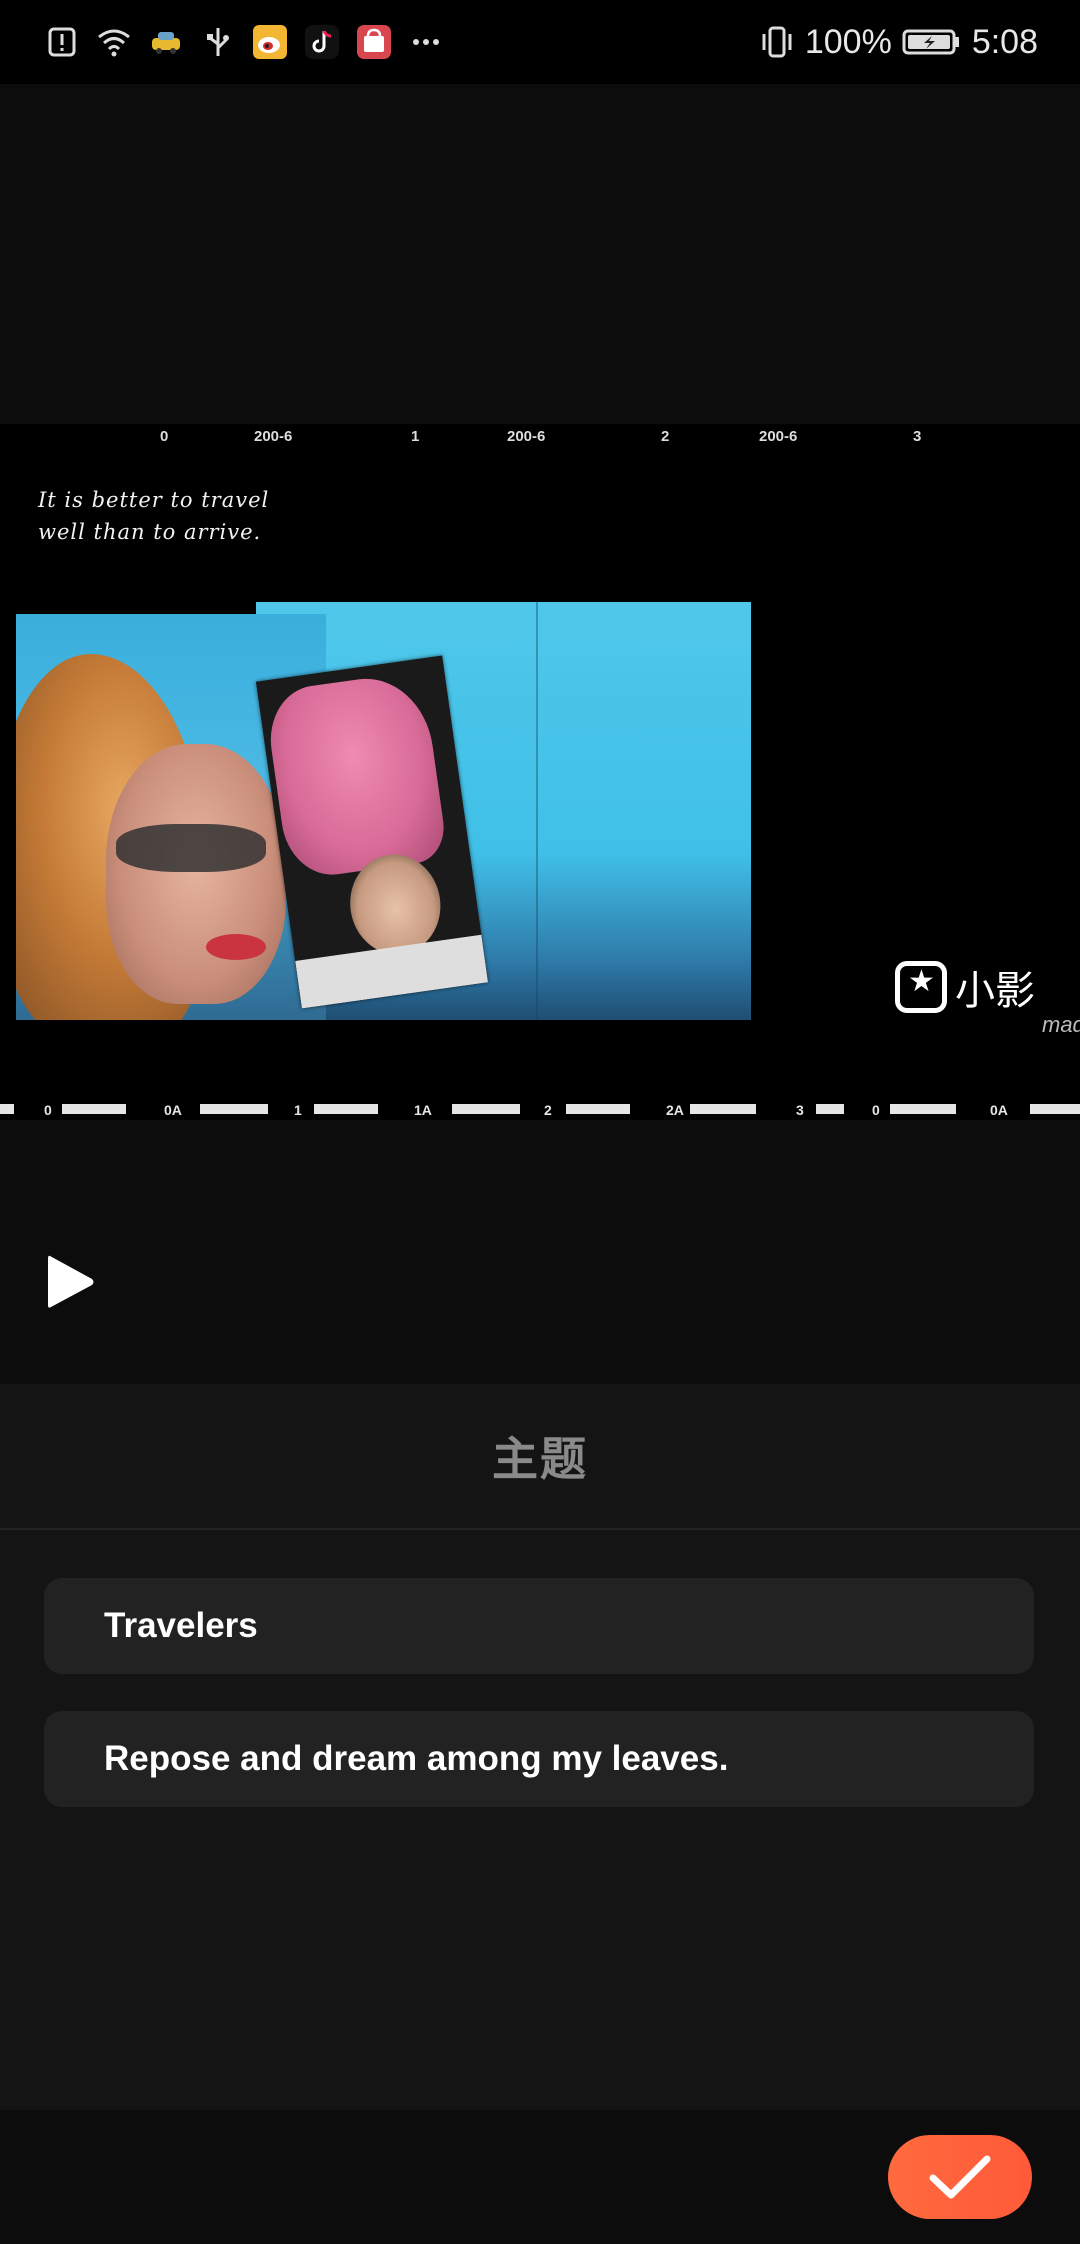  Describe the element at coordinates (191, 848) in the screenshot. I see `sunglasses-shape` at that location.